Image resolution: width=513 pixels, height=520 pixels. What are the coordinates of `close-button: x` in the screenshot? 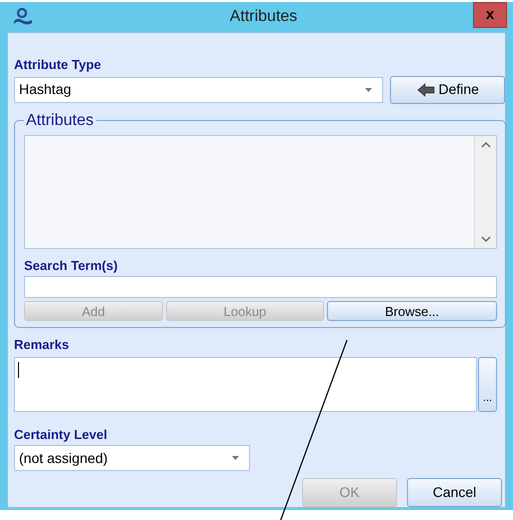 It's located at (490, 15).